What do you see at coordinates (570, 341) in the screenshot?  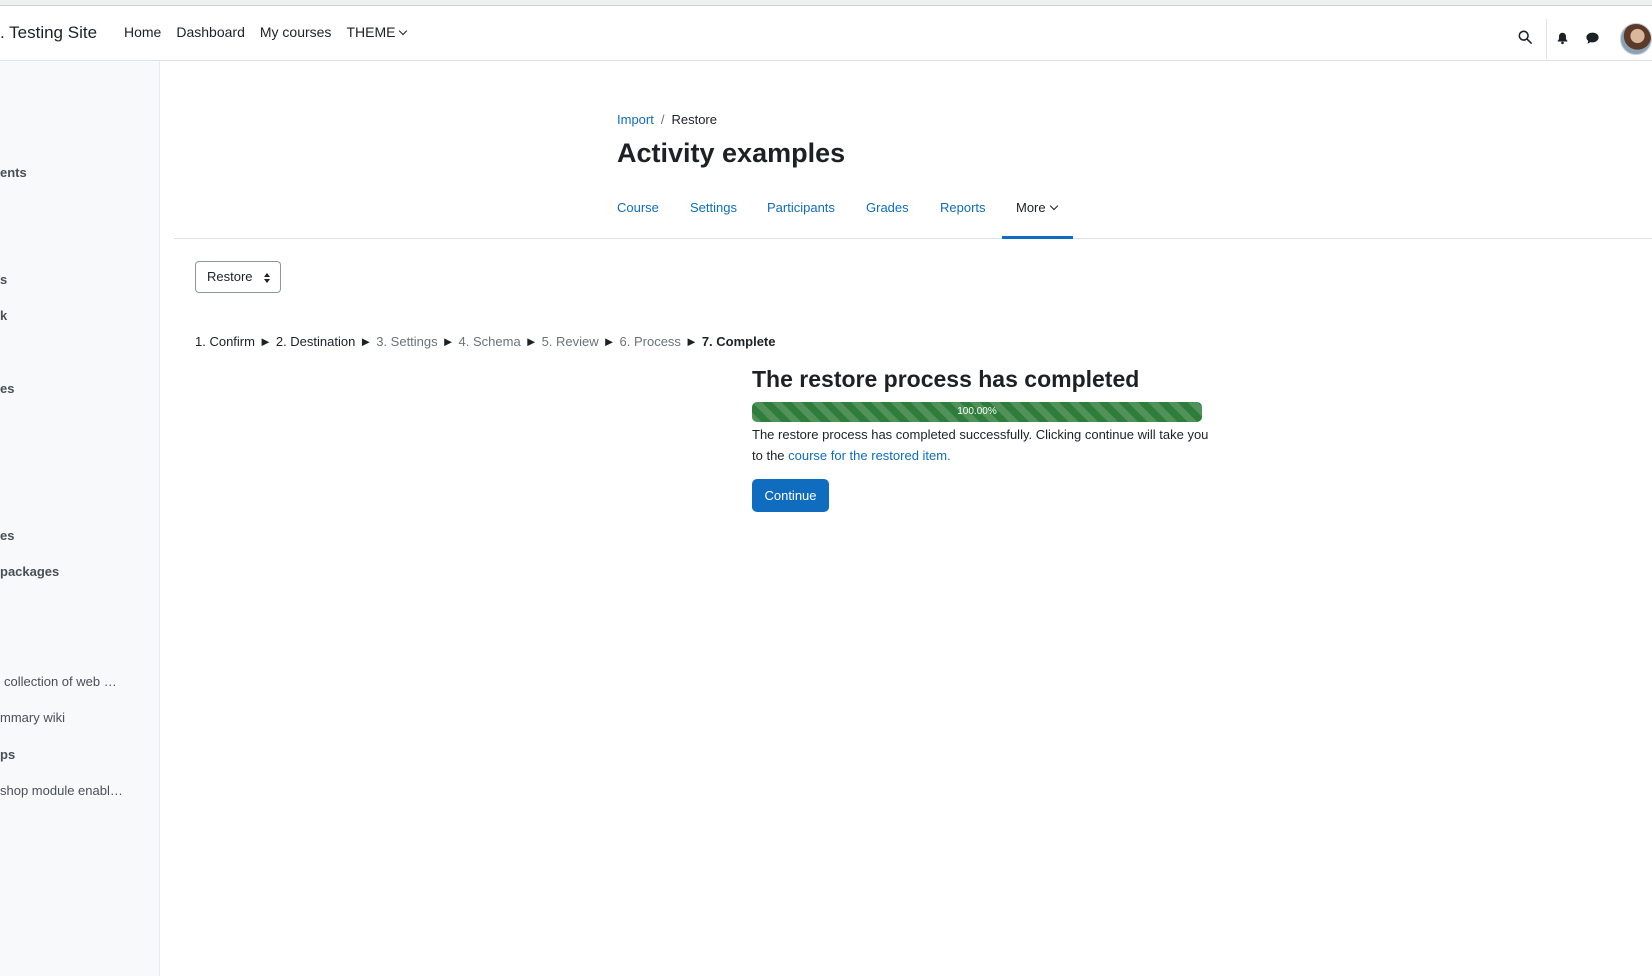 I see `step-review: 5. Review` at bounding box center [570, 341].